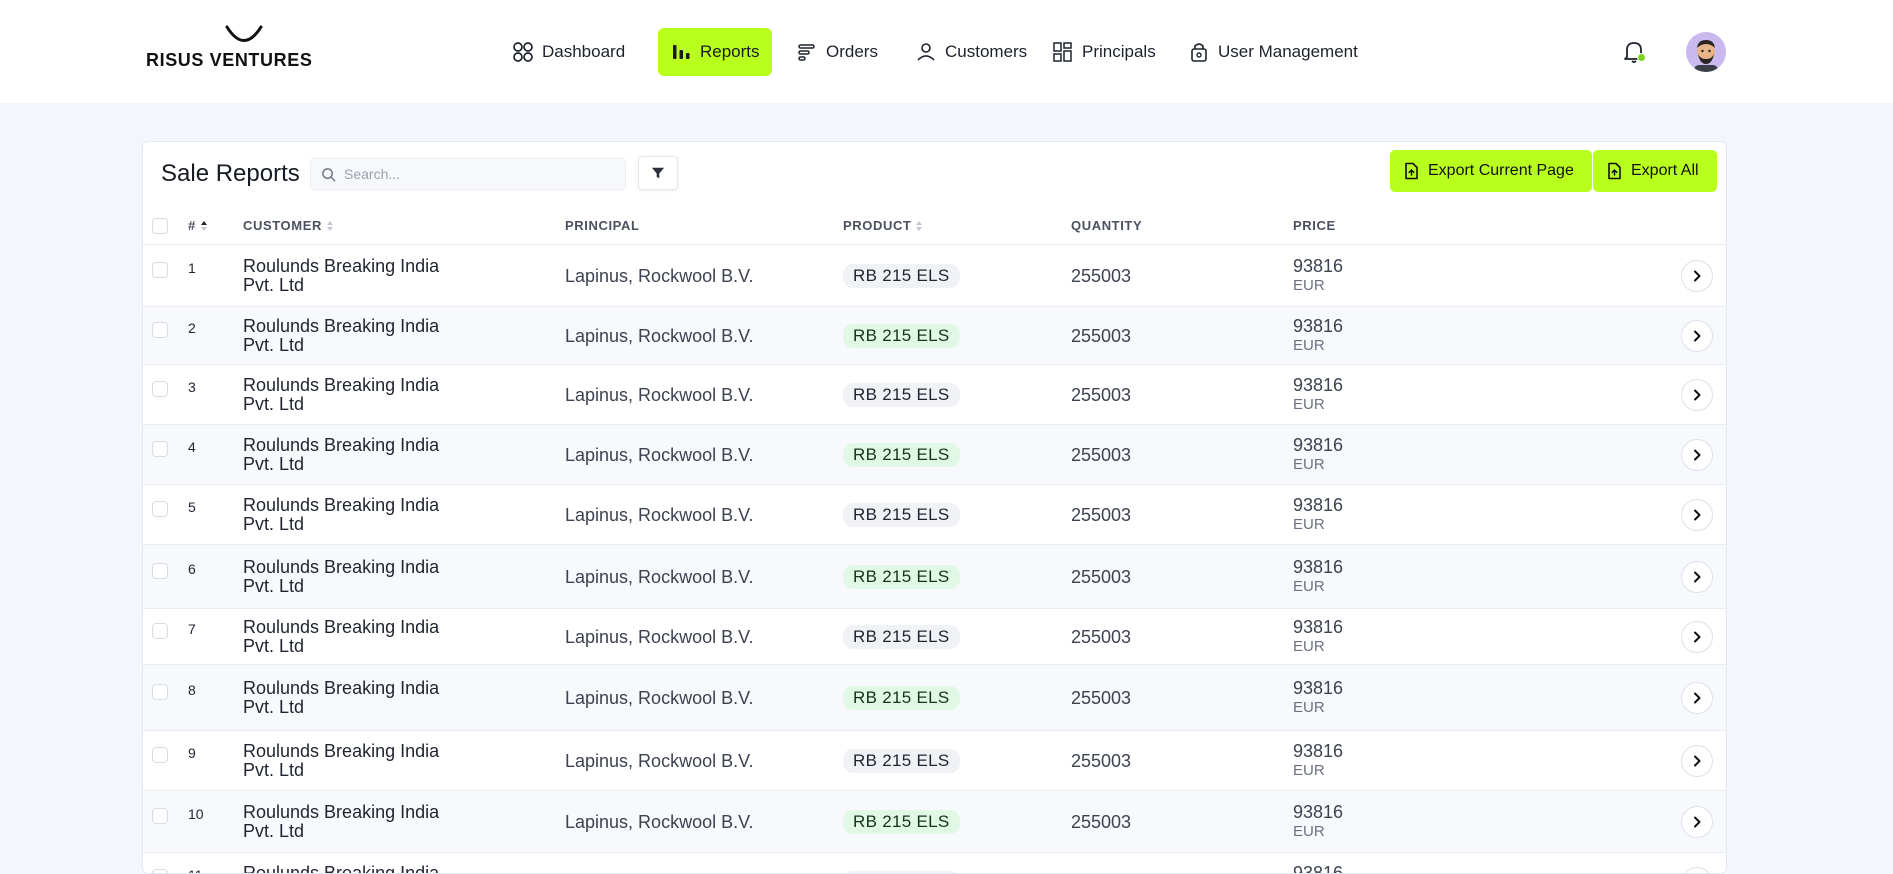 The width and height of the screenshot is (1893, 874). I want to click on nav-customers: Customers, so click(971, 52).